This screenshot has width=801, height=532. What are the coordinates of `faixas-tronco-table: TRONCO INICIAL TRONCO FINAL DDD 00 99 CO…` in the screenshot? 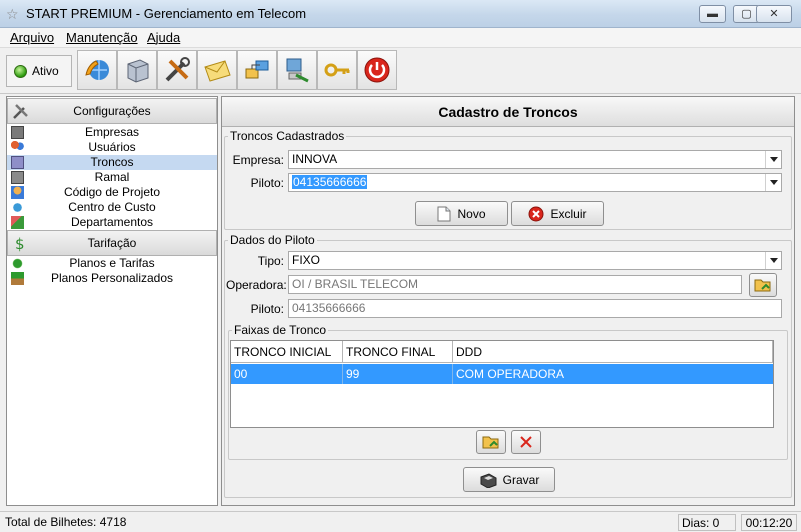 It's located at (502, 384).